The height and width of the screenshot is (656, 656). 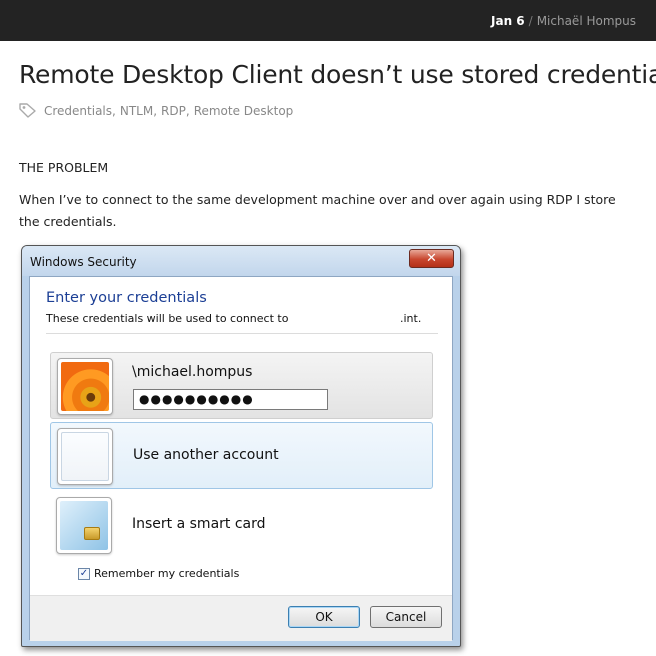 What do you see at coordinates (406, 617) in the screenshot?
I see `cancel-button: Cancel` at bounding box center [406, 617].